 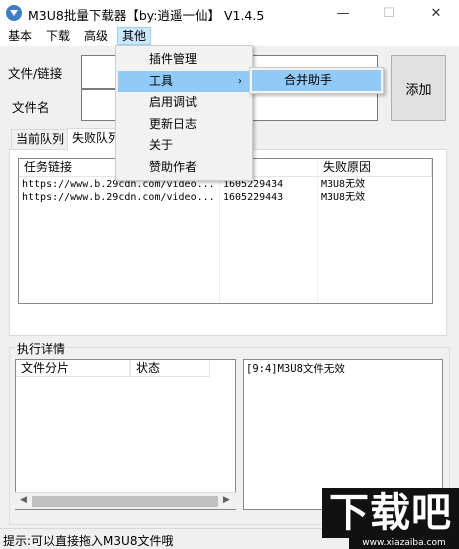 I want to click on row-name: 1605229443, so click(x=253, y=197).